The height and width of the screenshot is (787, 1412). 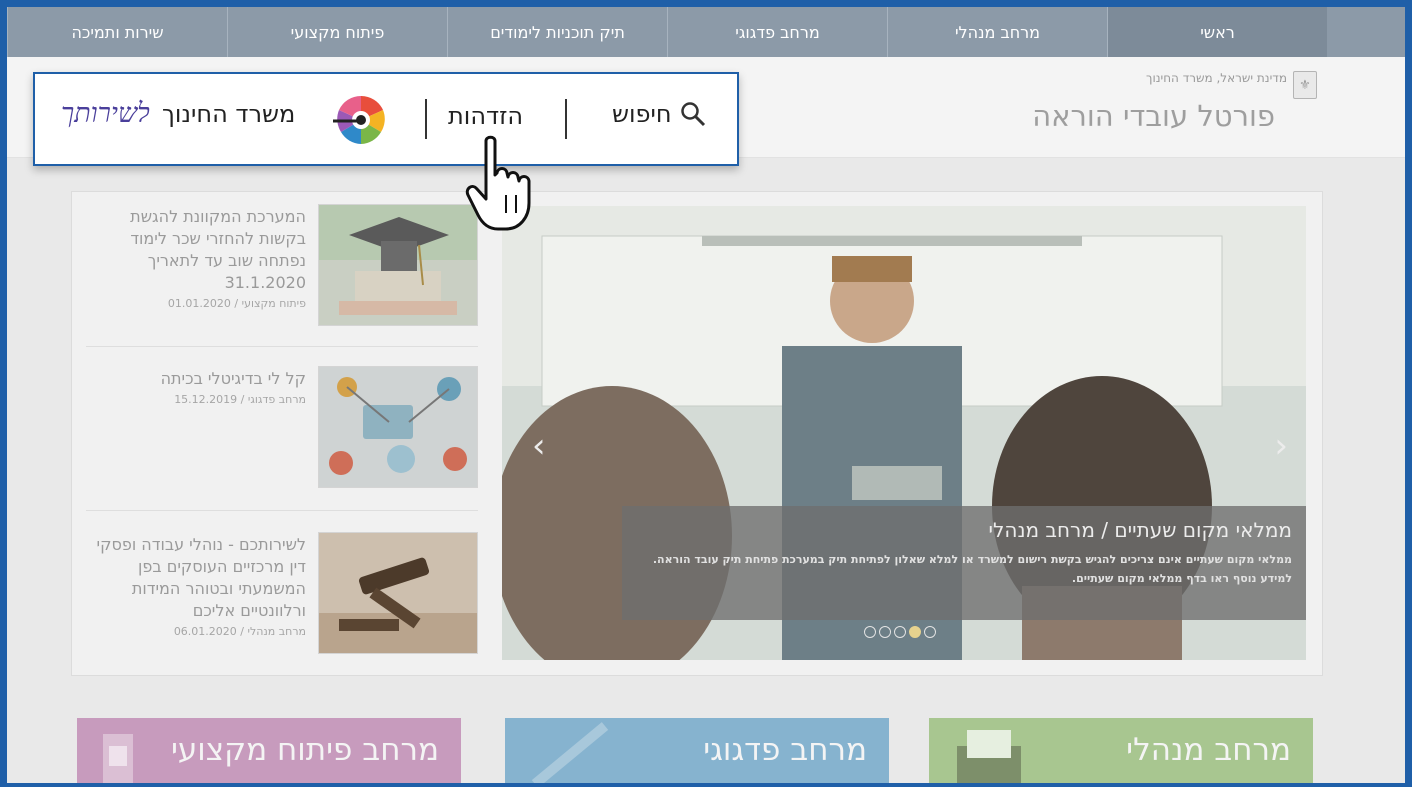 I want to click on tile-pedagogic-space: מרחב פדגוגי, so click(x=697, y=750).